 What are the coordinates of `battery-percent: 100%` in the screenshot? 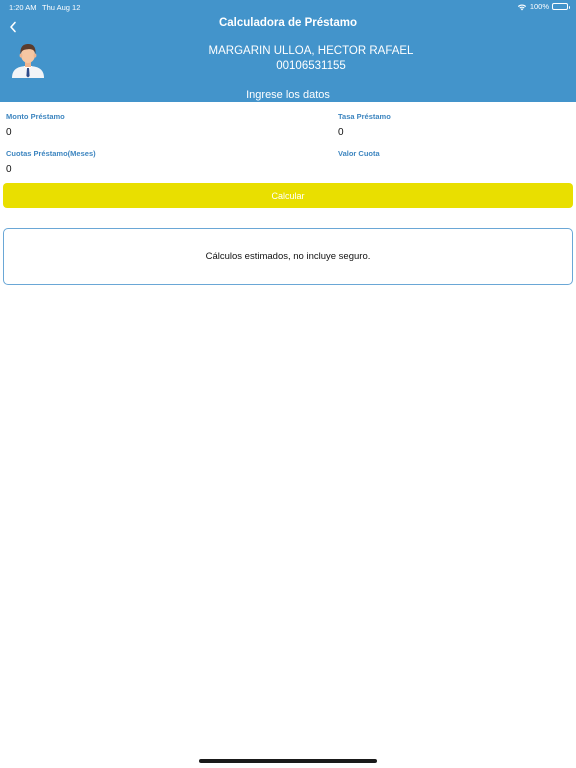 It's located at (539, 6).